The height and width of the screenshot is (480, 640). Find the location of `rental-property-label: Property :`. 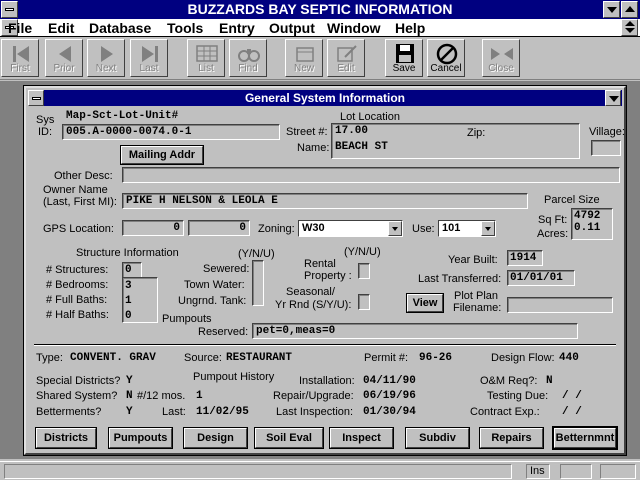

rental-property-label: Property : is located at coordinates (328, 276).